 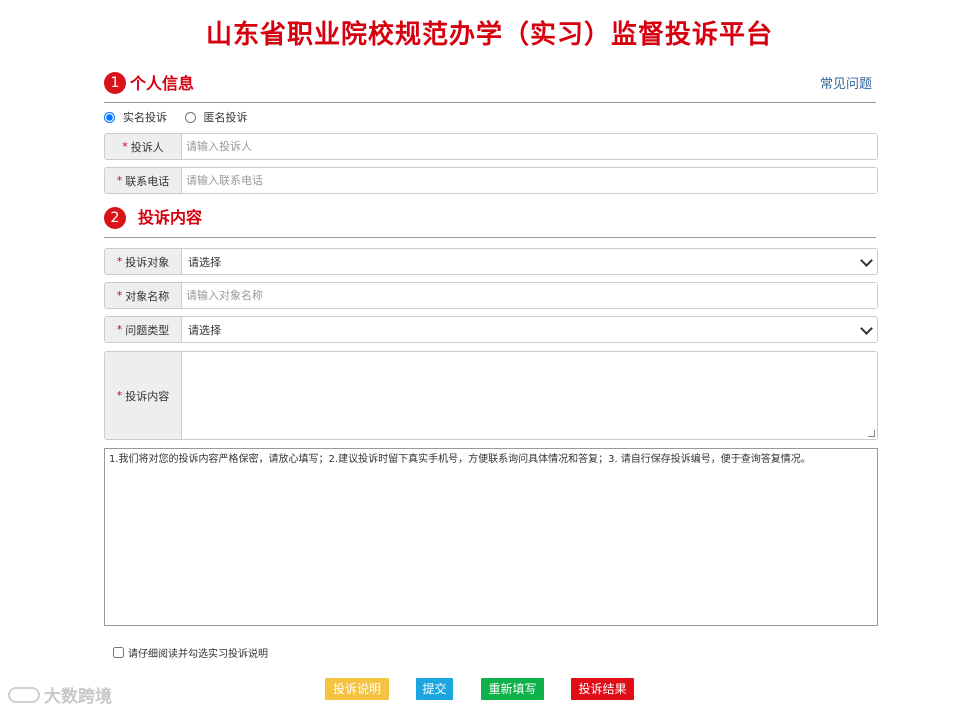 I want to click on phone-row: * 联系电话, so click(x=491, y=180).